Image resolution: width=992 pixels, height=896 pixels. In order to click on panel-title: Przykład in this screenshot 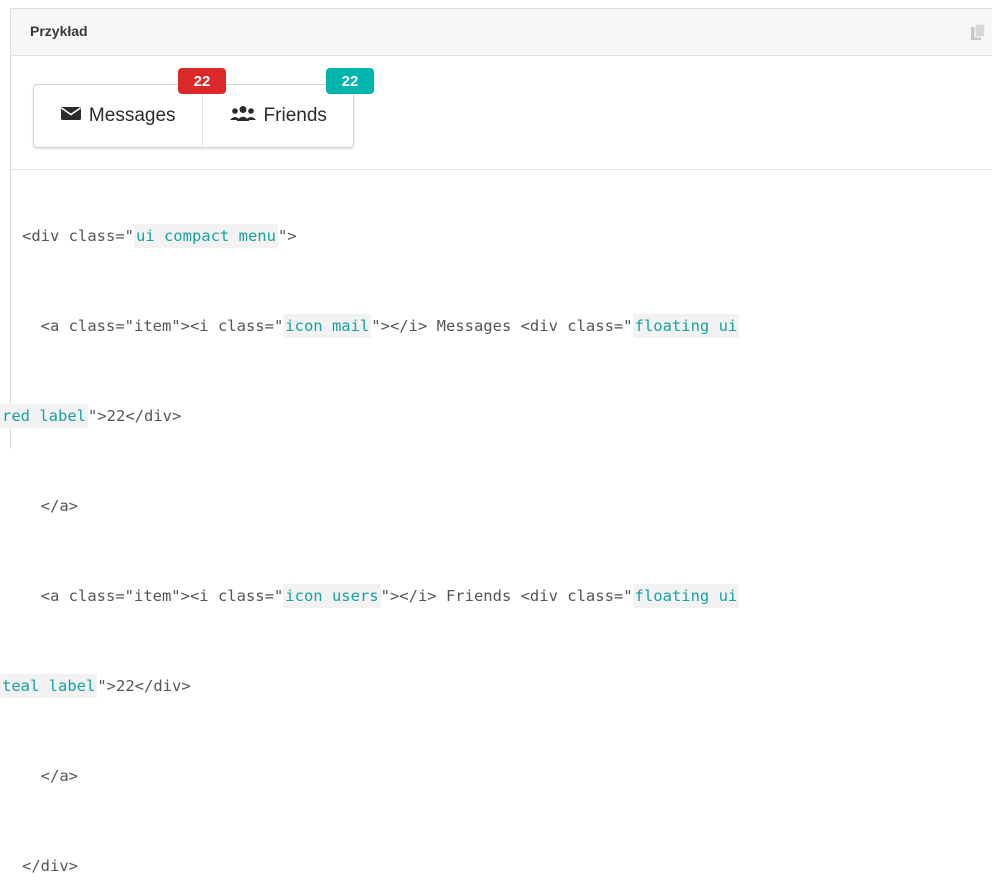, I will do `click(59, 31)`.